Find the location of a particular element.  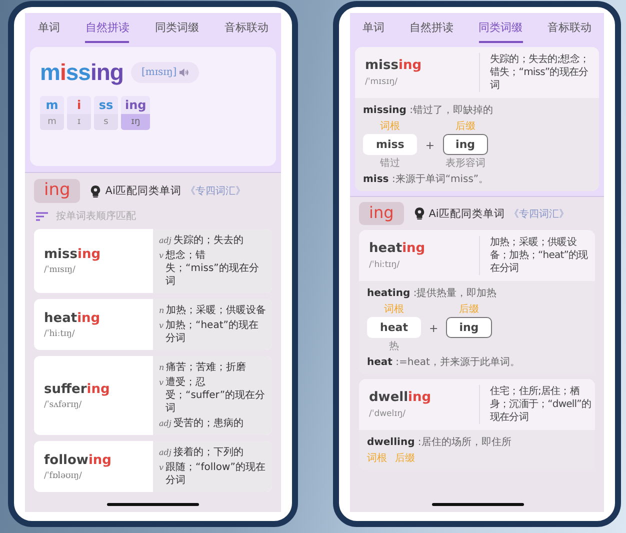

definition: 接着的；下列的 is located at coordinates (208, 452).